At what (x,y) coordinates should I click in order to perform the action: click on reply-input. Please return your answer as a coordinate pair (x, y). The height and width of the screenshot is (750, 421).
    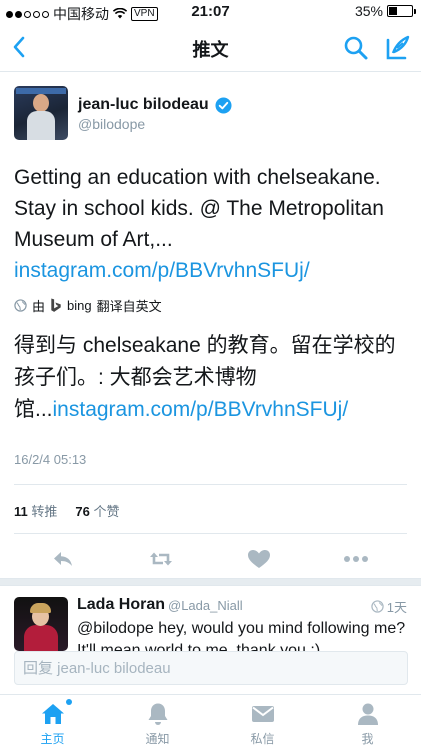
    Looking at the image, I should click on (211, 668).